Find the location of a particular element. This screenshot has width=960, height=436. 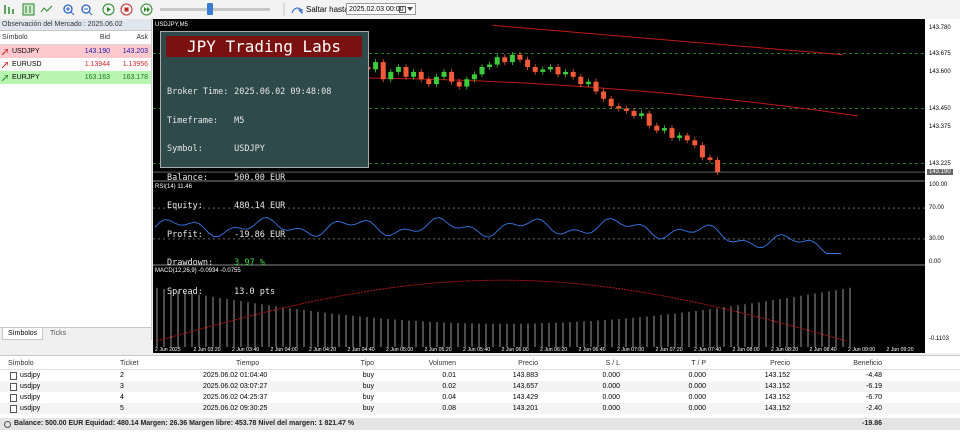

stop-icon is located at coordinates (126, 9).